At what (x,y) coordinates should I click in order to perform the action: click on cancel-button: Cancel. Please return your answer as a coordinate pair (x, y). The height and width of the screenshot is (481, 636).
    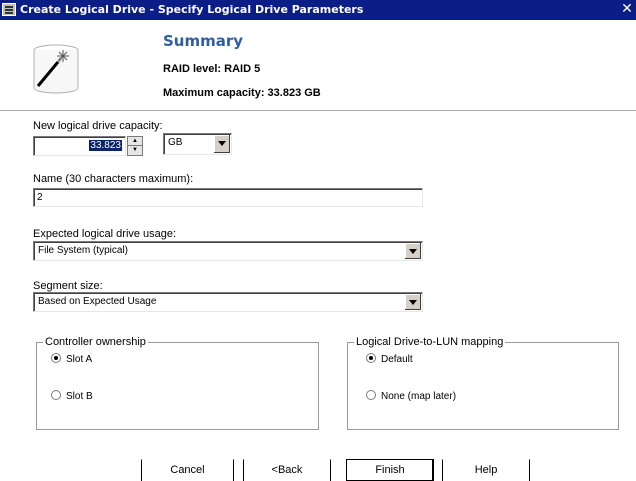
    Looking at the image, I should click on (187, 470).